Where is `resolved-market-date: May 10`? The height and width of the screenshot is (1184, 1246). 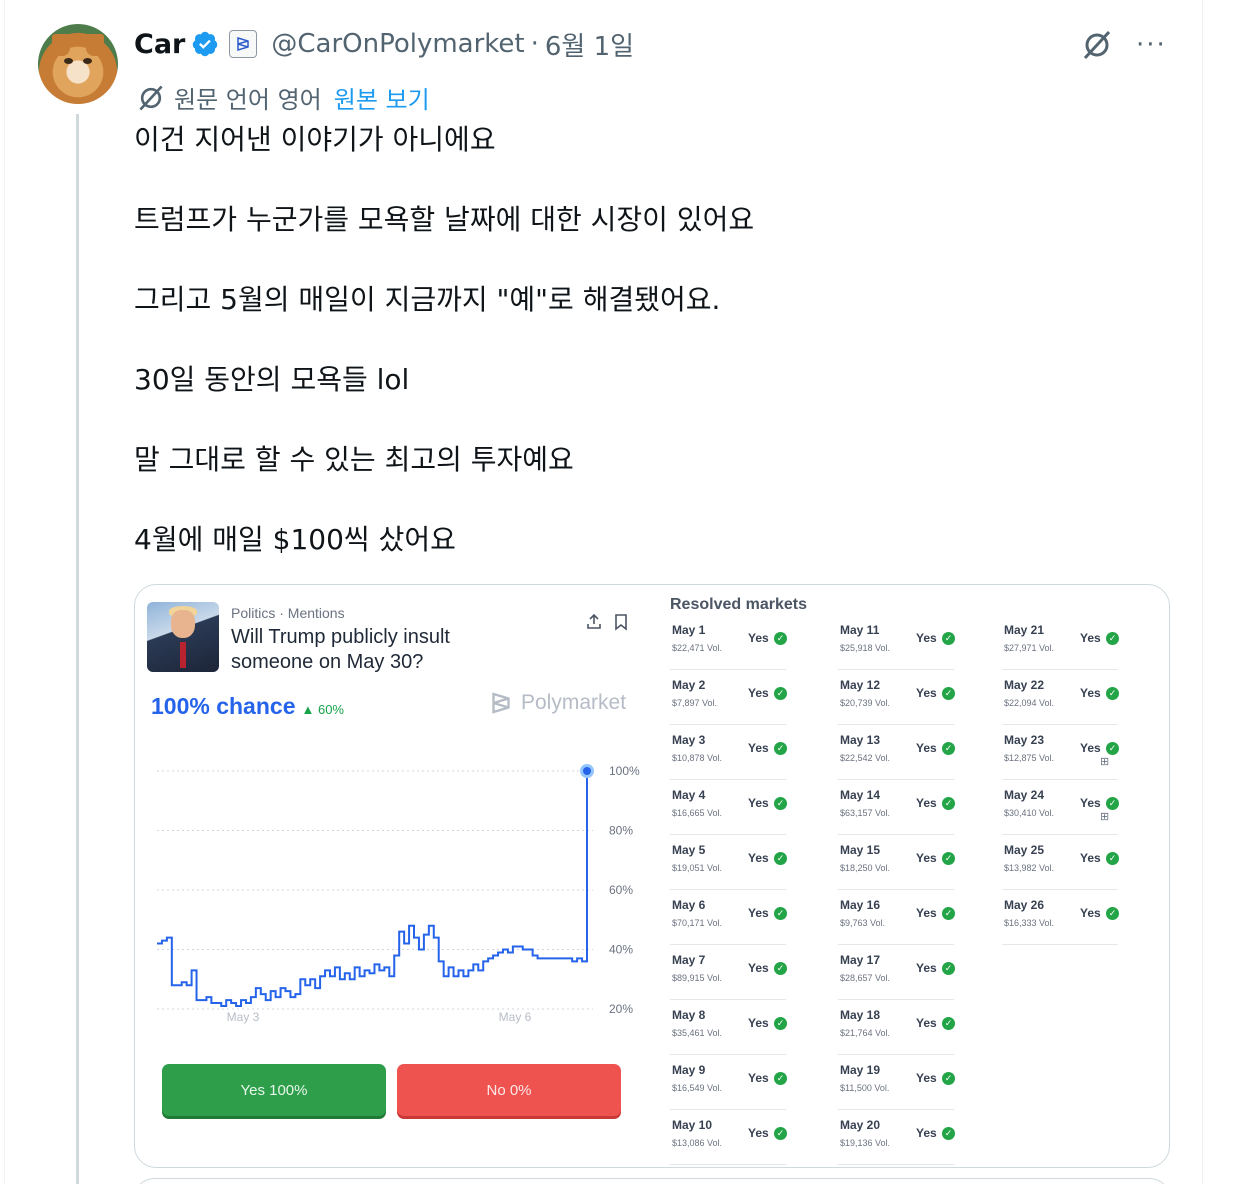
resolved-market-date: May 10 is located at coordinates (692, 1125).